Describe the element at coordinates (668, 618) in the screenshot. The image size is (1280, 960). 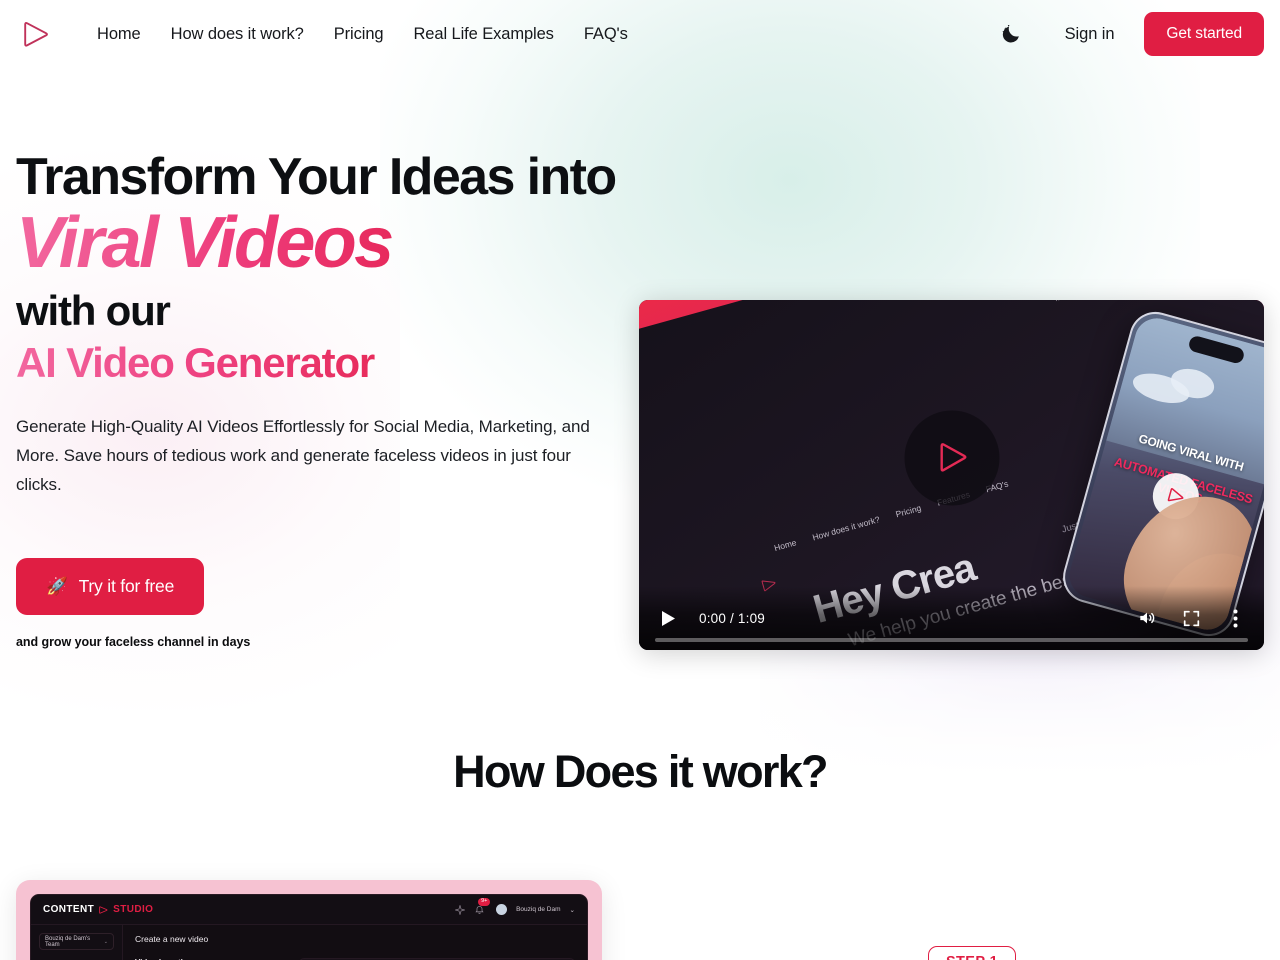
I see `play-icon` at that location.